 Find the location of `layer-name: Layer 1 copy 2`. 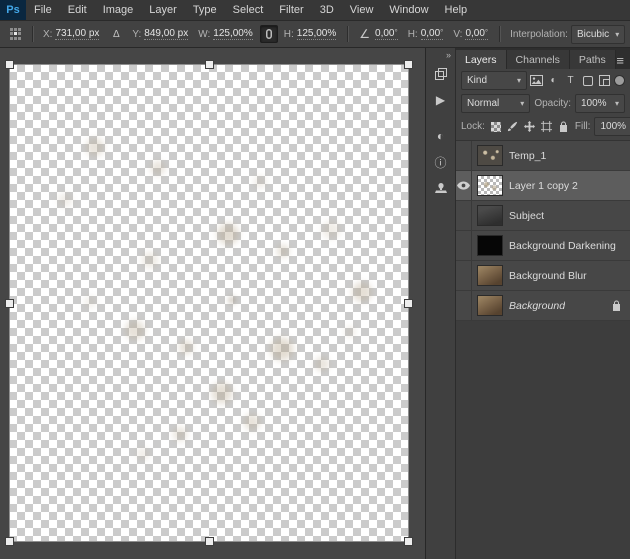

layer-name: Layer 1 copy 2 is located at coordinates (543, 186).